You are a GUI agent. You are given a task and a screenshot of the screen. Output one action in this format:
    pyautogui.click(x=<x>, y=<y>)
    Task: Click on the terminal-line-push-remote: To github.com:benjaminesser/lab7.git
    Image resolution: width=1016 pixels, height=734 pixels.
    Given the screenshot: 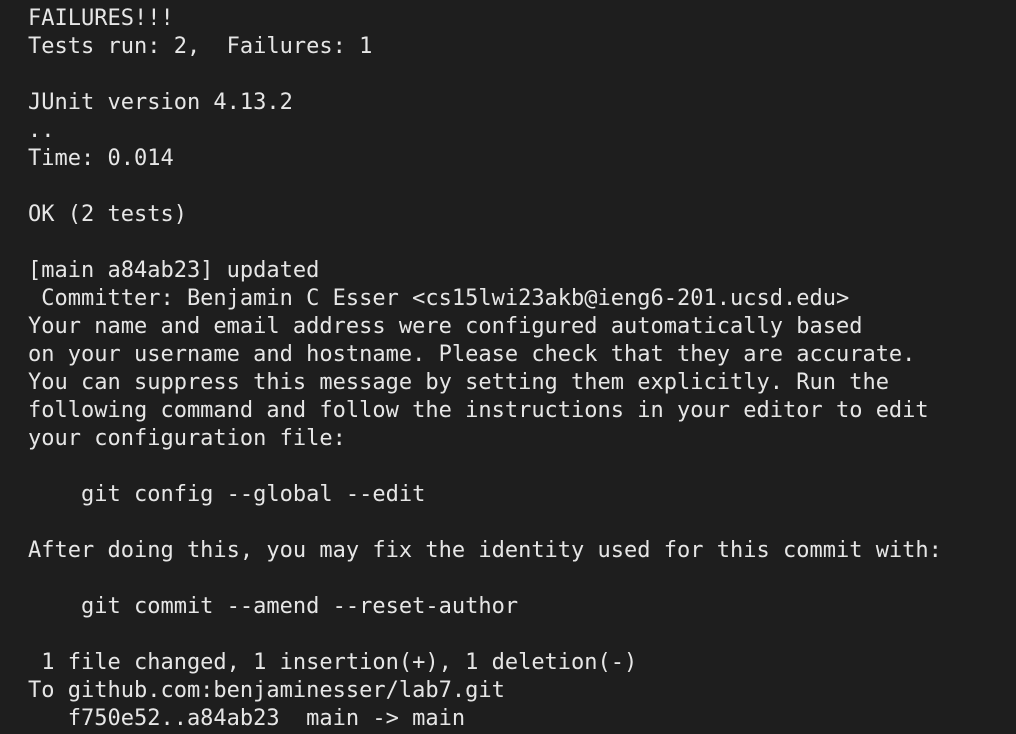 What is the action you would take?
    pyautogui.click(x=266, y=690)
    